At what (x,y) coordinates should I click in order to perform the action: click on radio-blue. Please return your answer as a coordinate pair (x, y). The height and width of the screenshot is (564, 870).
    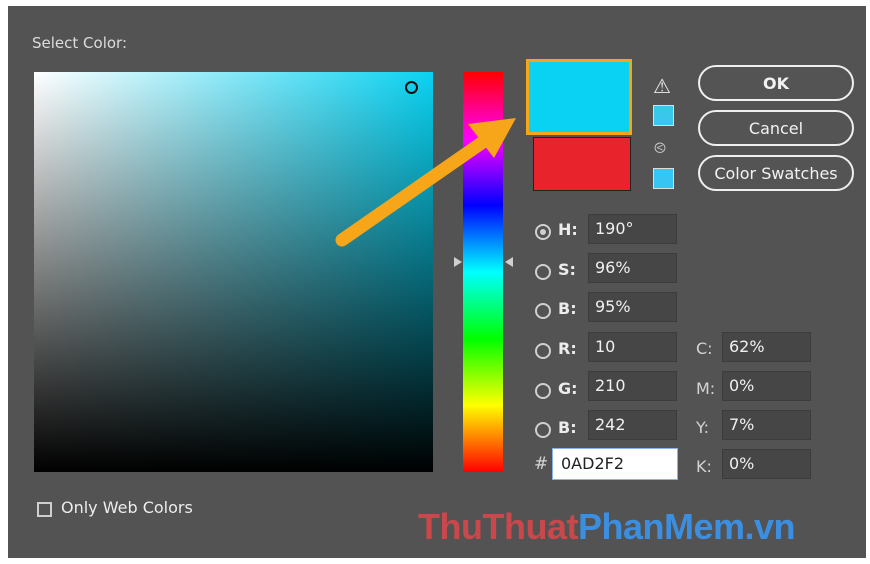
    Looking at the image, I should click on (543, 430).